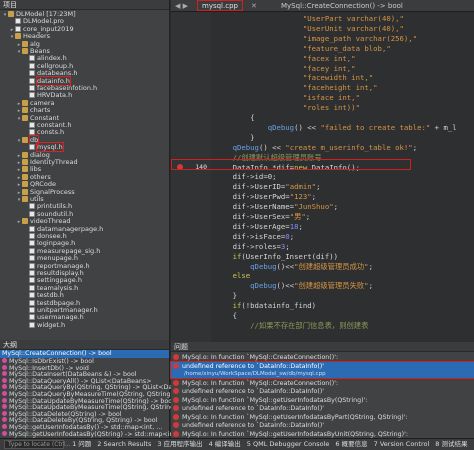  I want to click on code-line: dif->roles=3;, so click(344, 246).